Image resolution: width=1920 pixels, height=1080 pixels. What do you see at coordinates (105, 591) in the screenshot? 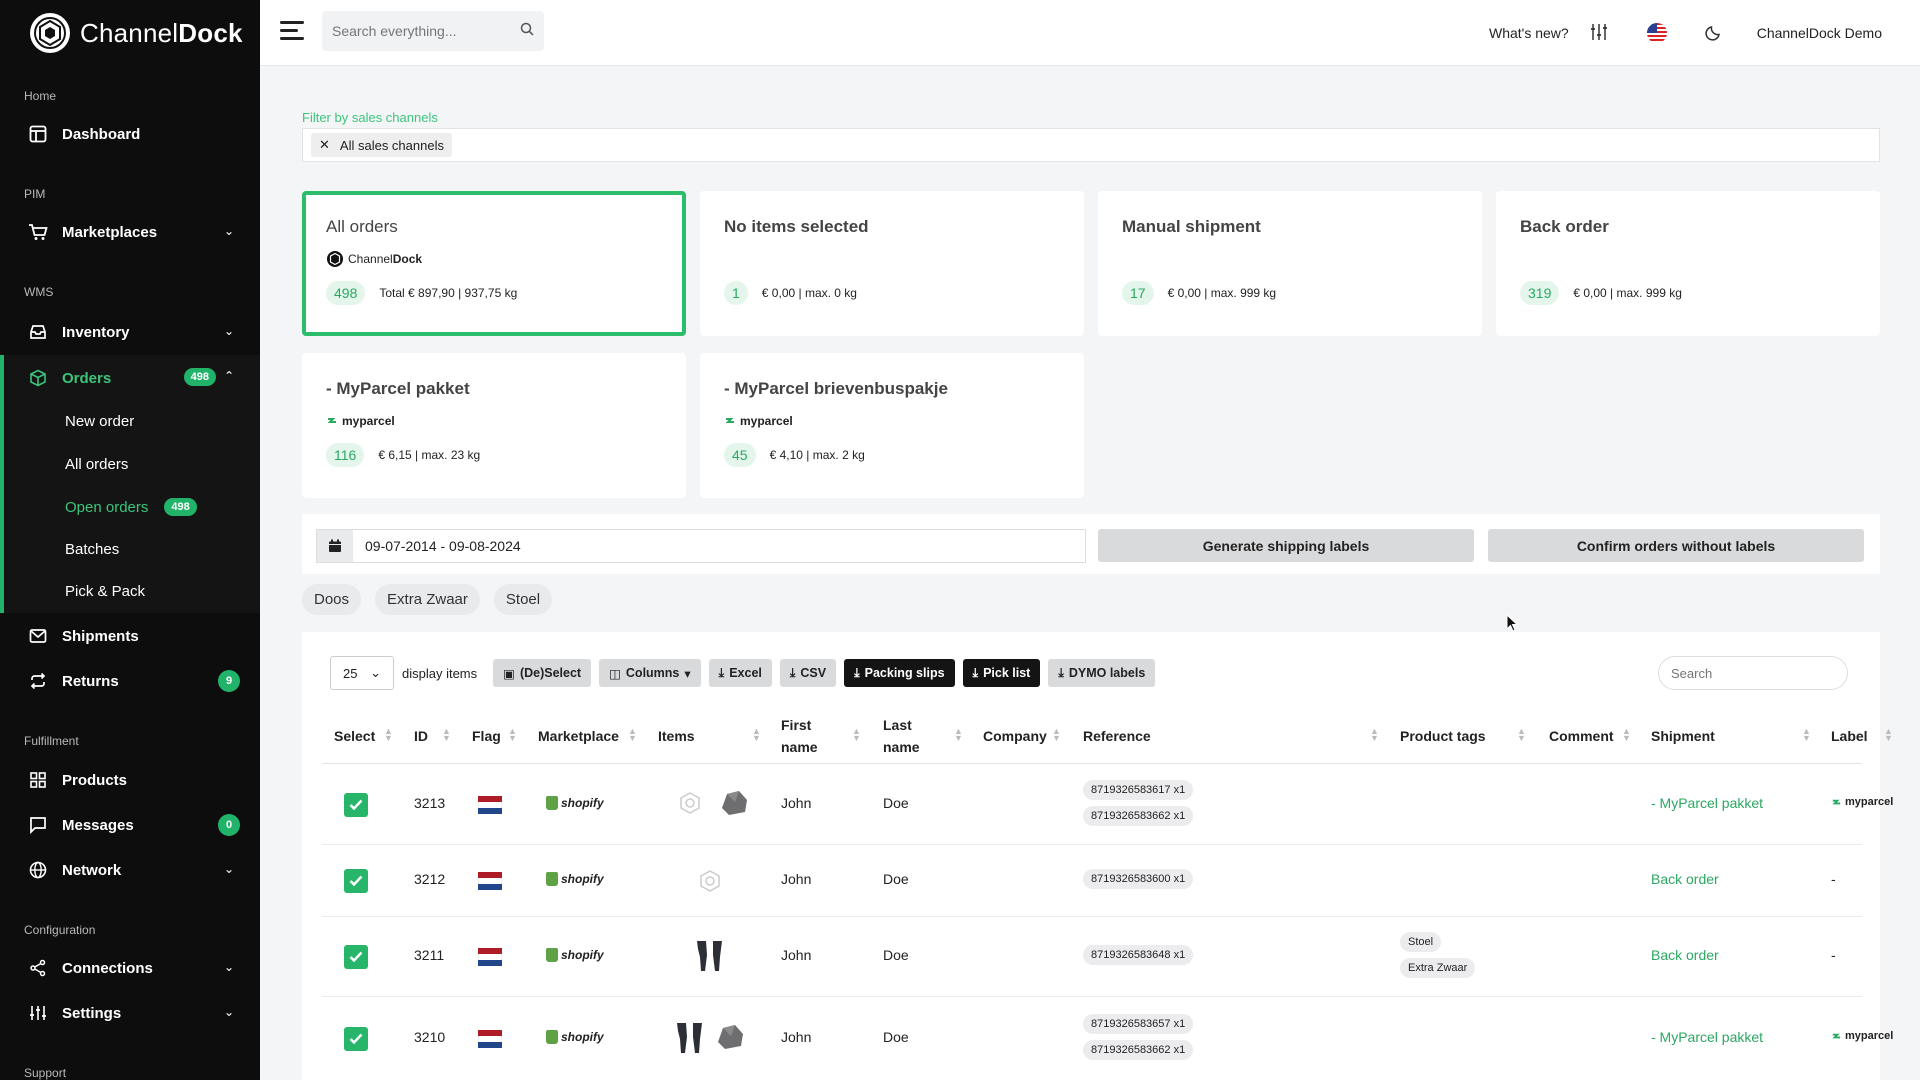
I see `sidebar-subitem-pick-pack: Pick & Pack` at bounding box center [105, 591].